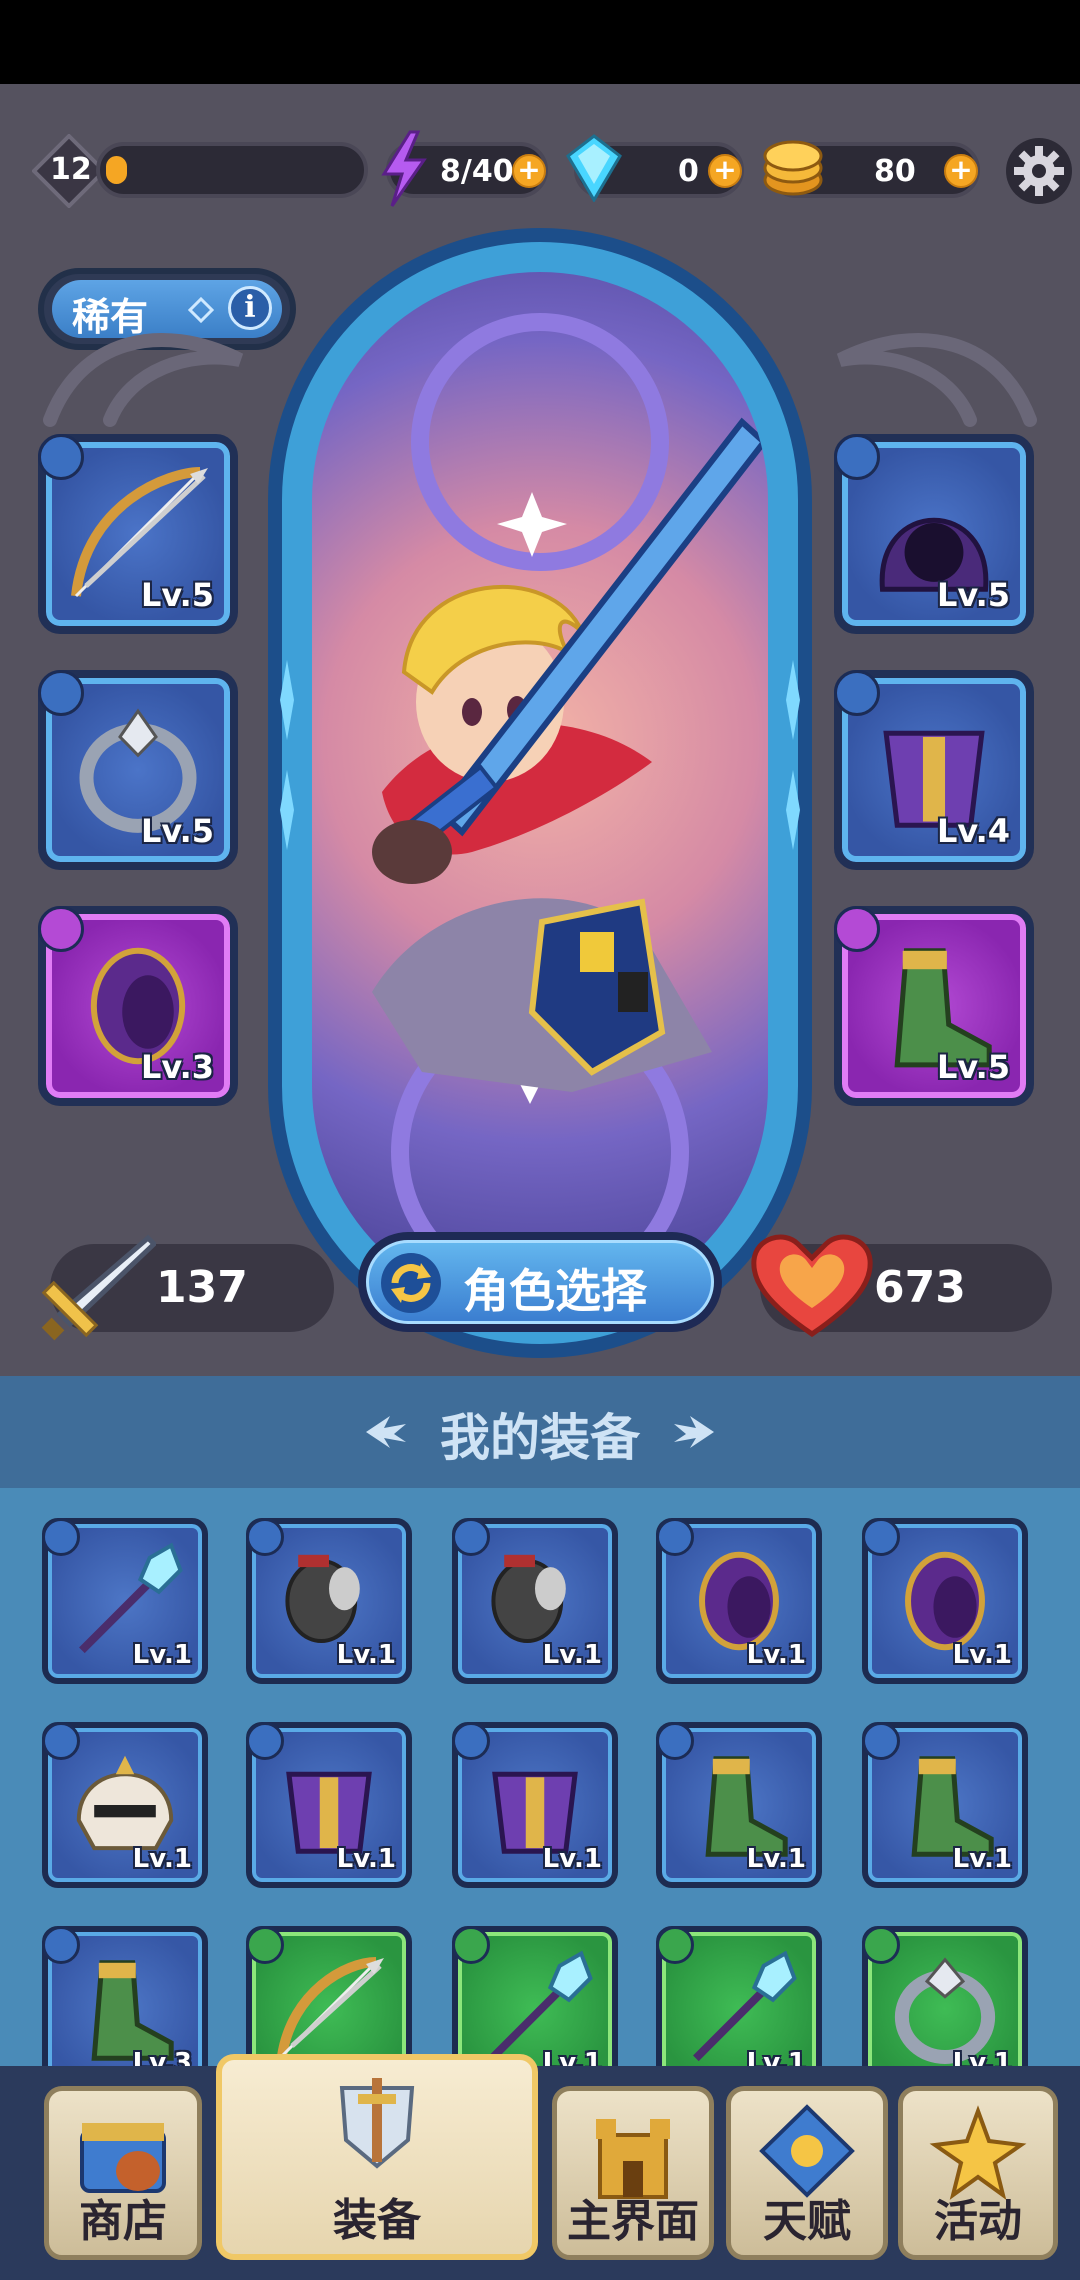  What do you see at coordinates (202, 1287) in the screenshot?
I see `attack-value: 137` at bounding box center [202, 1287].